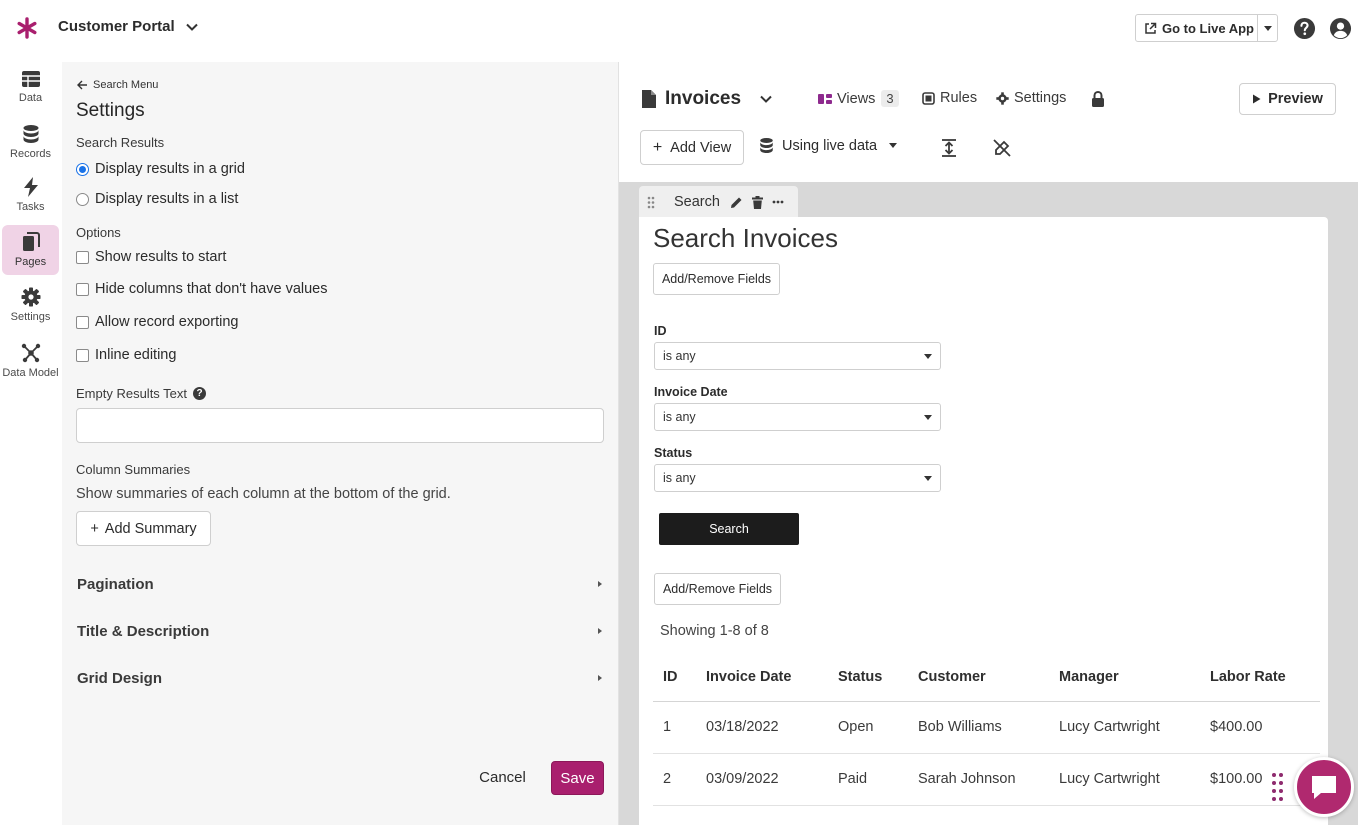 Image resolution: width=1358 pixels, height=825 pixels. Describe the element at coordinates (674, 677) in the screenshot. I see `column-header-id: ID` at that location.